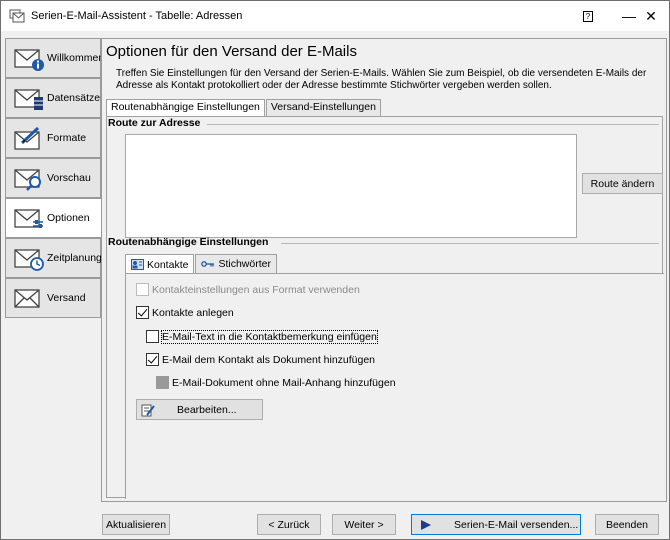 The width and height of the screenshot is (670, 540). Describe the element at coordinates (69, 178) in the screenshot. I see `sidebar-item-label: Vorschau` at that location.